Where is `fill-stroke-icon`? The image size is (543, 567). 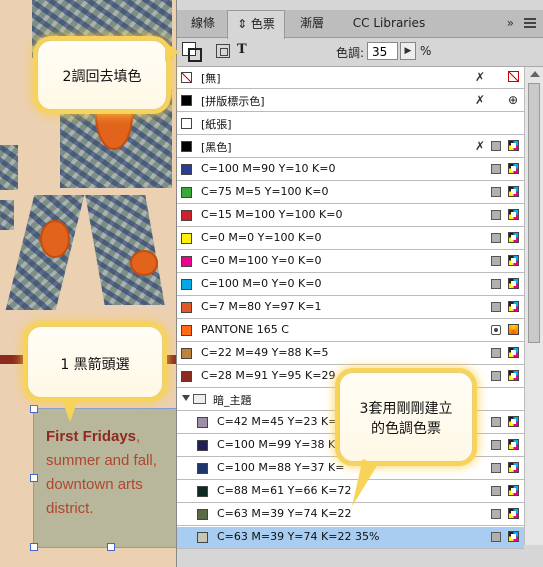 fill-stroke-icon is located at coordinates (192, 52).